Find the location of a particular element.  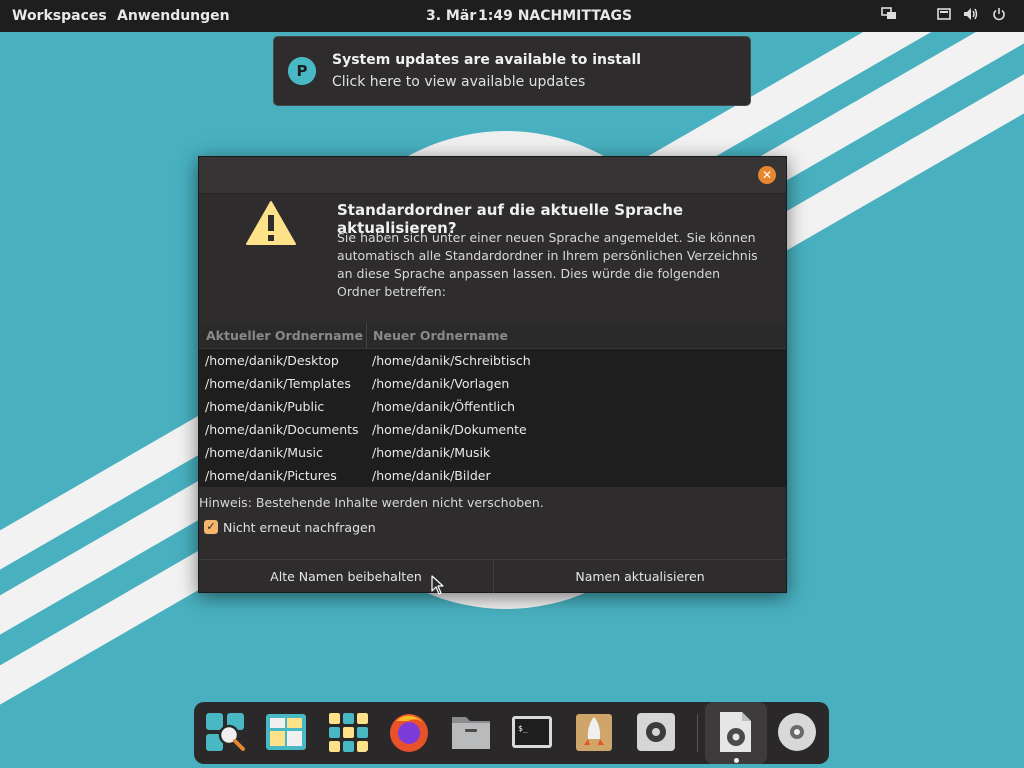

keep-old-names-button: Alte Namen beibehalten is located at coordinates (346, 576).